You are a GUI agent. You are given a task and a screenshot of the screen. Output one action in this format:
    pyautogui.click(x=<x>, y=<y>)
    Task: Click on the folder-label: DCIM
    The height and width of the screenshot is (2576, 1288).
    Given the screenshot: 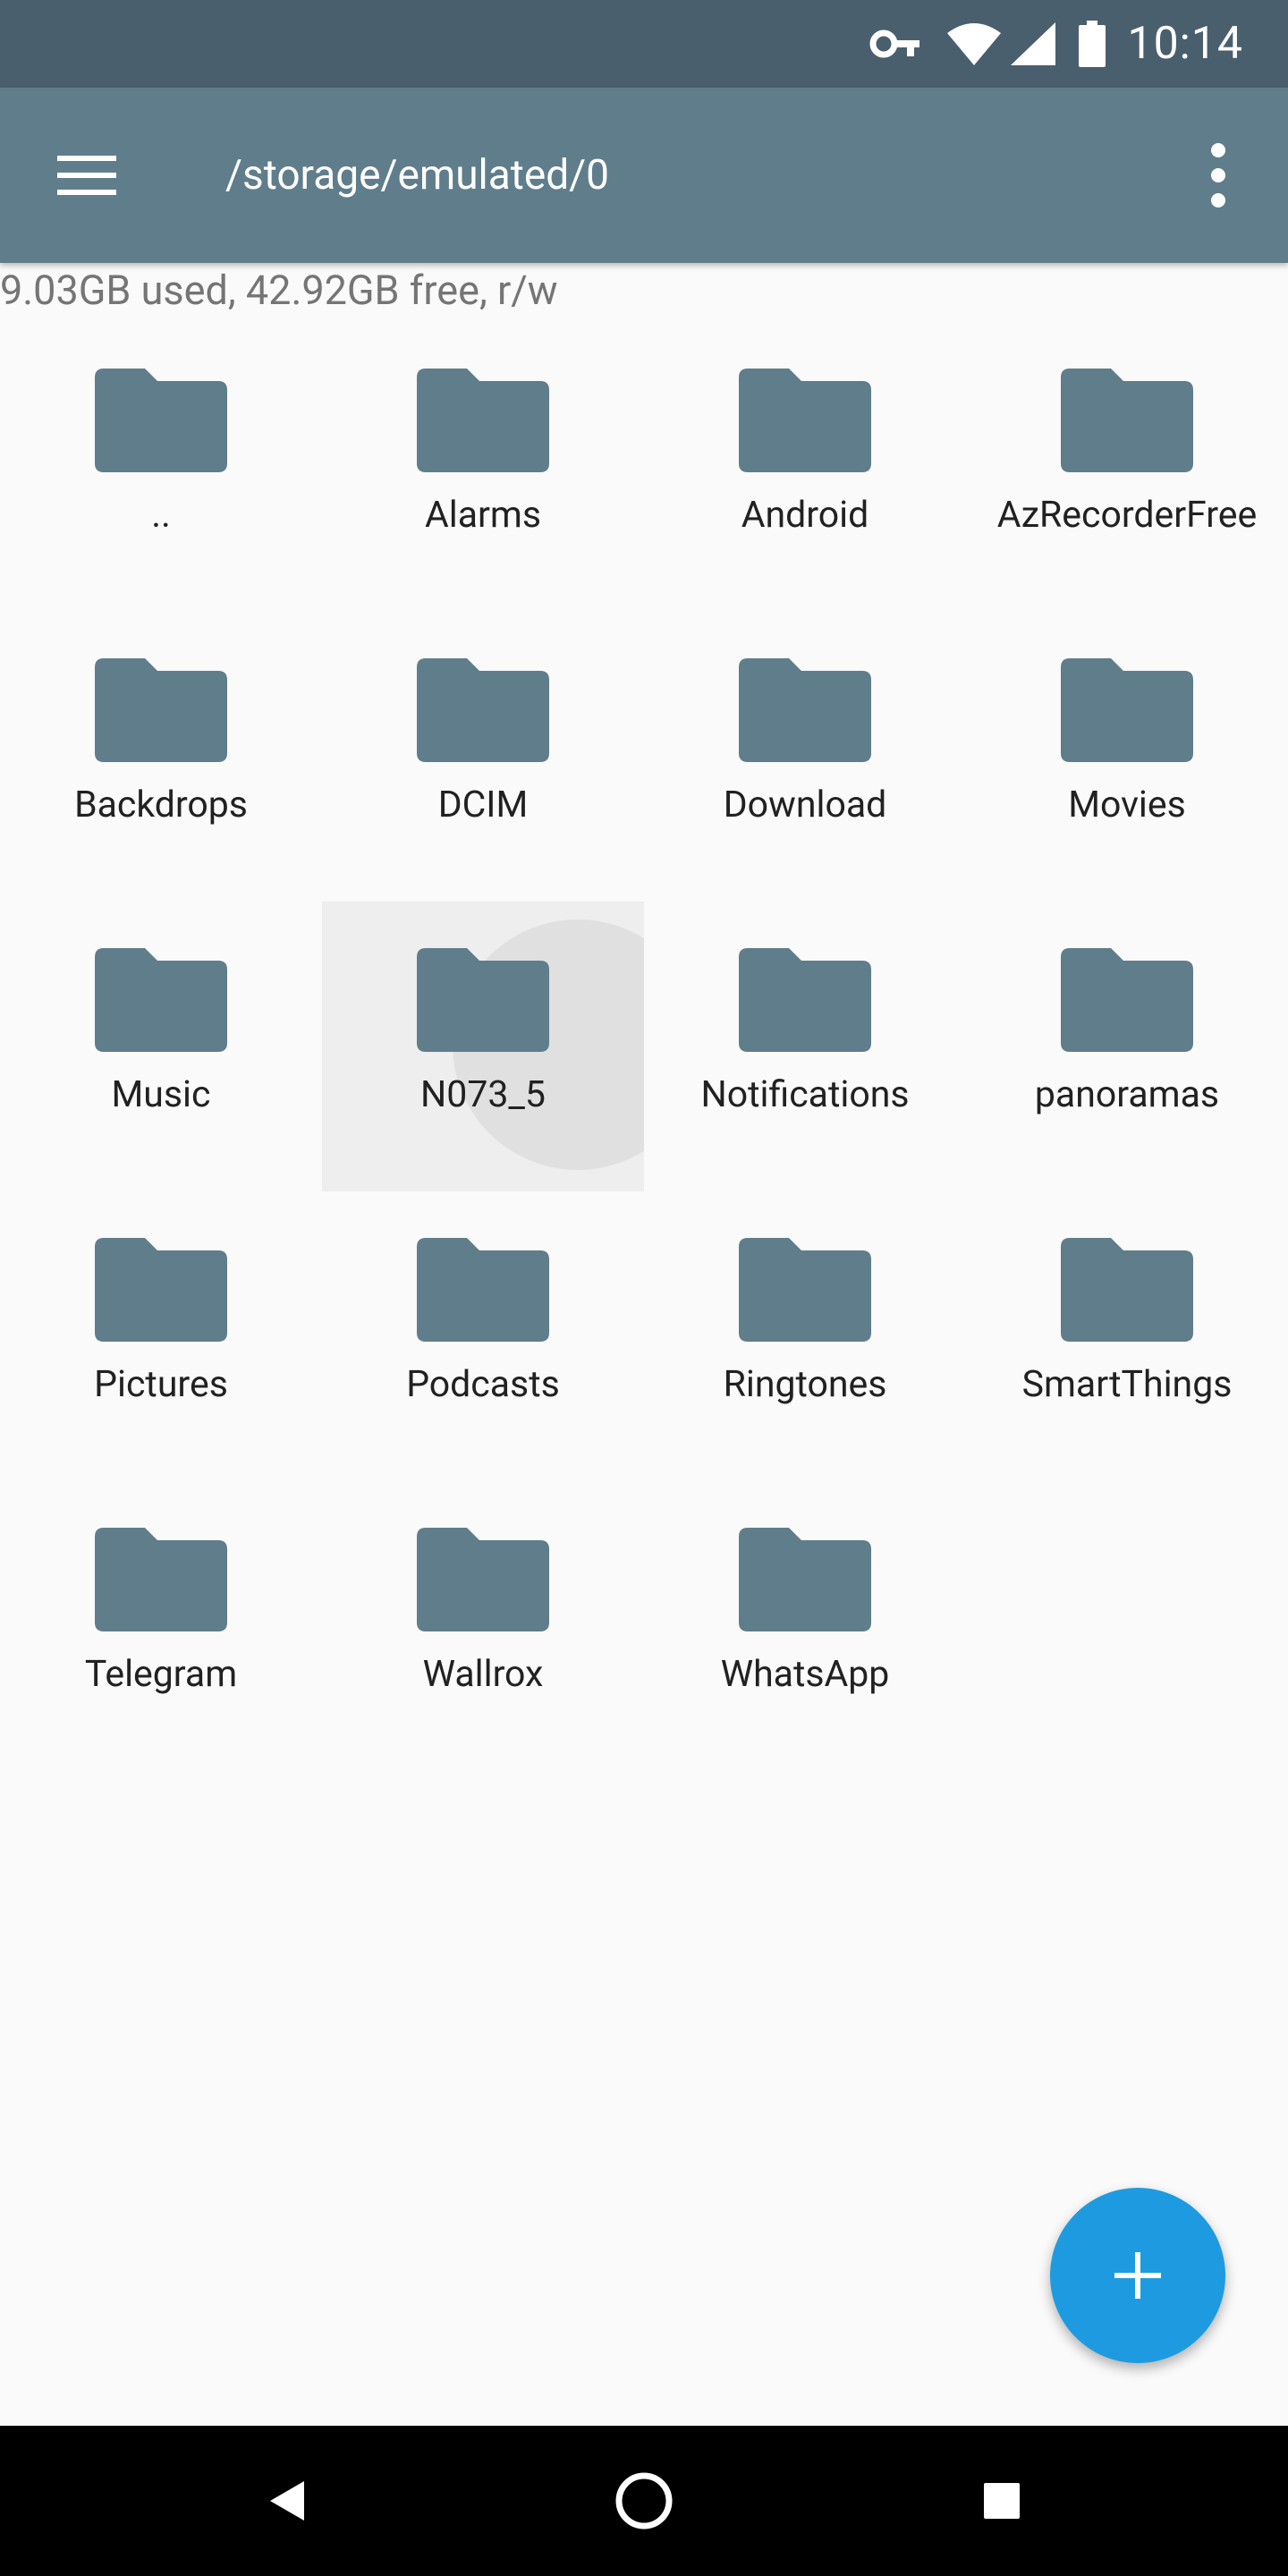 What is the action you would take?
    pyautogui.click(x=483, y=805)
    